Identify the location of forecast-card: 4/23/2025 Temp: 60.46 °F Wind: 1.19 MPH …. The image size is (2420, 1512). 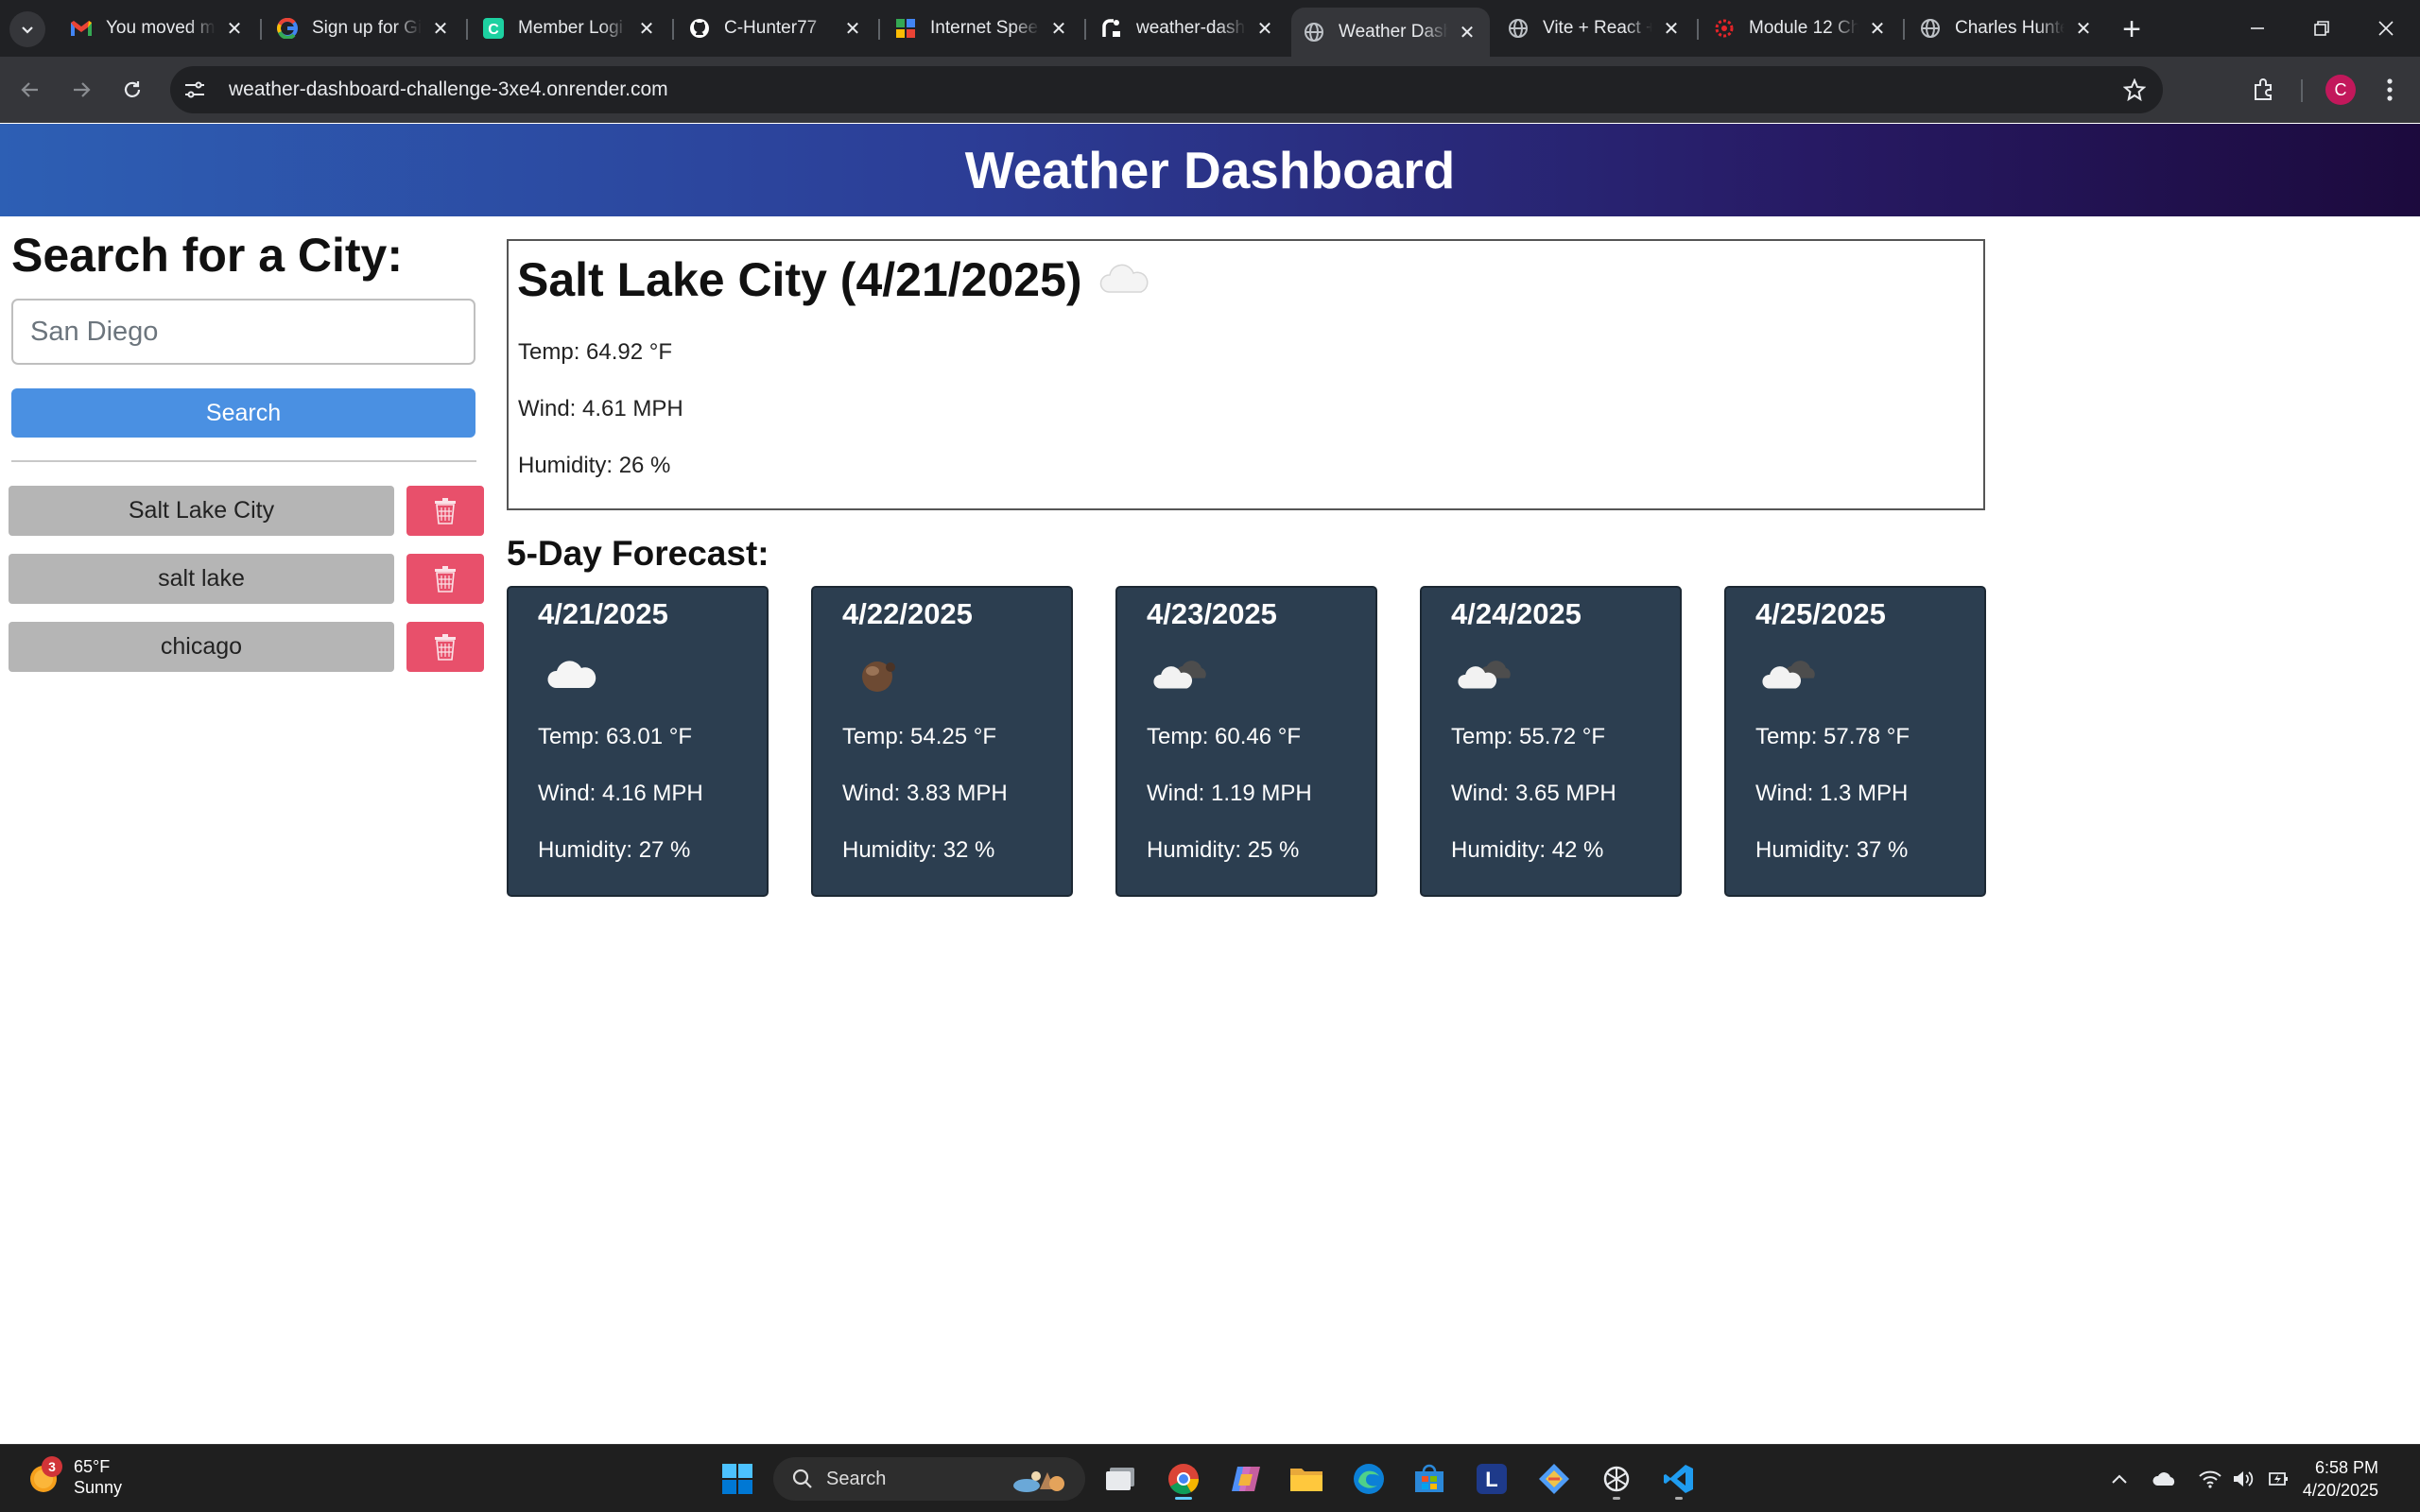
(1246, 741).